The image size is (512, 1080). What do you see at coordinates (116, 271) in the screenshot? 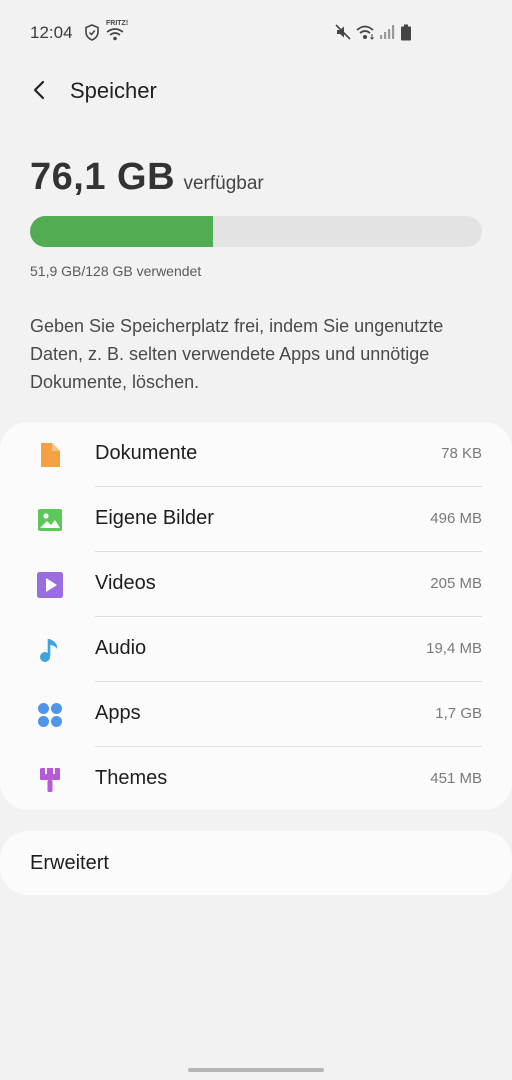
I see `storage-used-text: 51,9 GB/128 GB verwendet` at bounding box center [116, 271].